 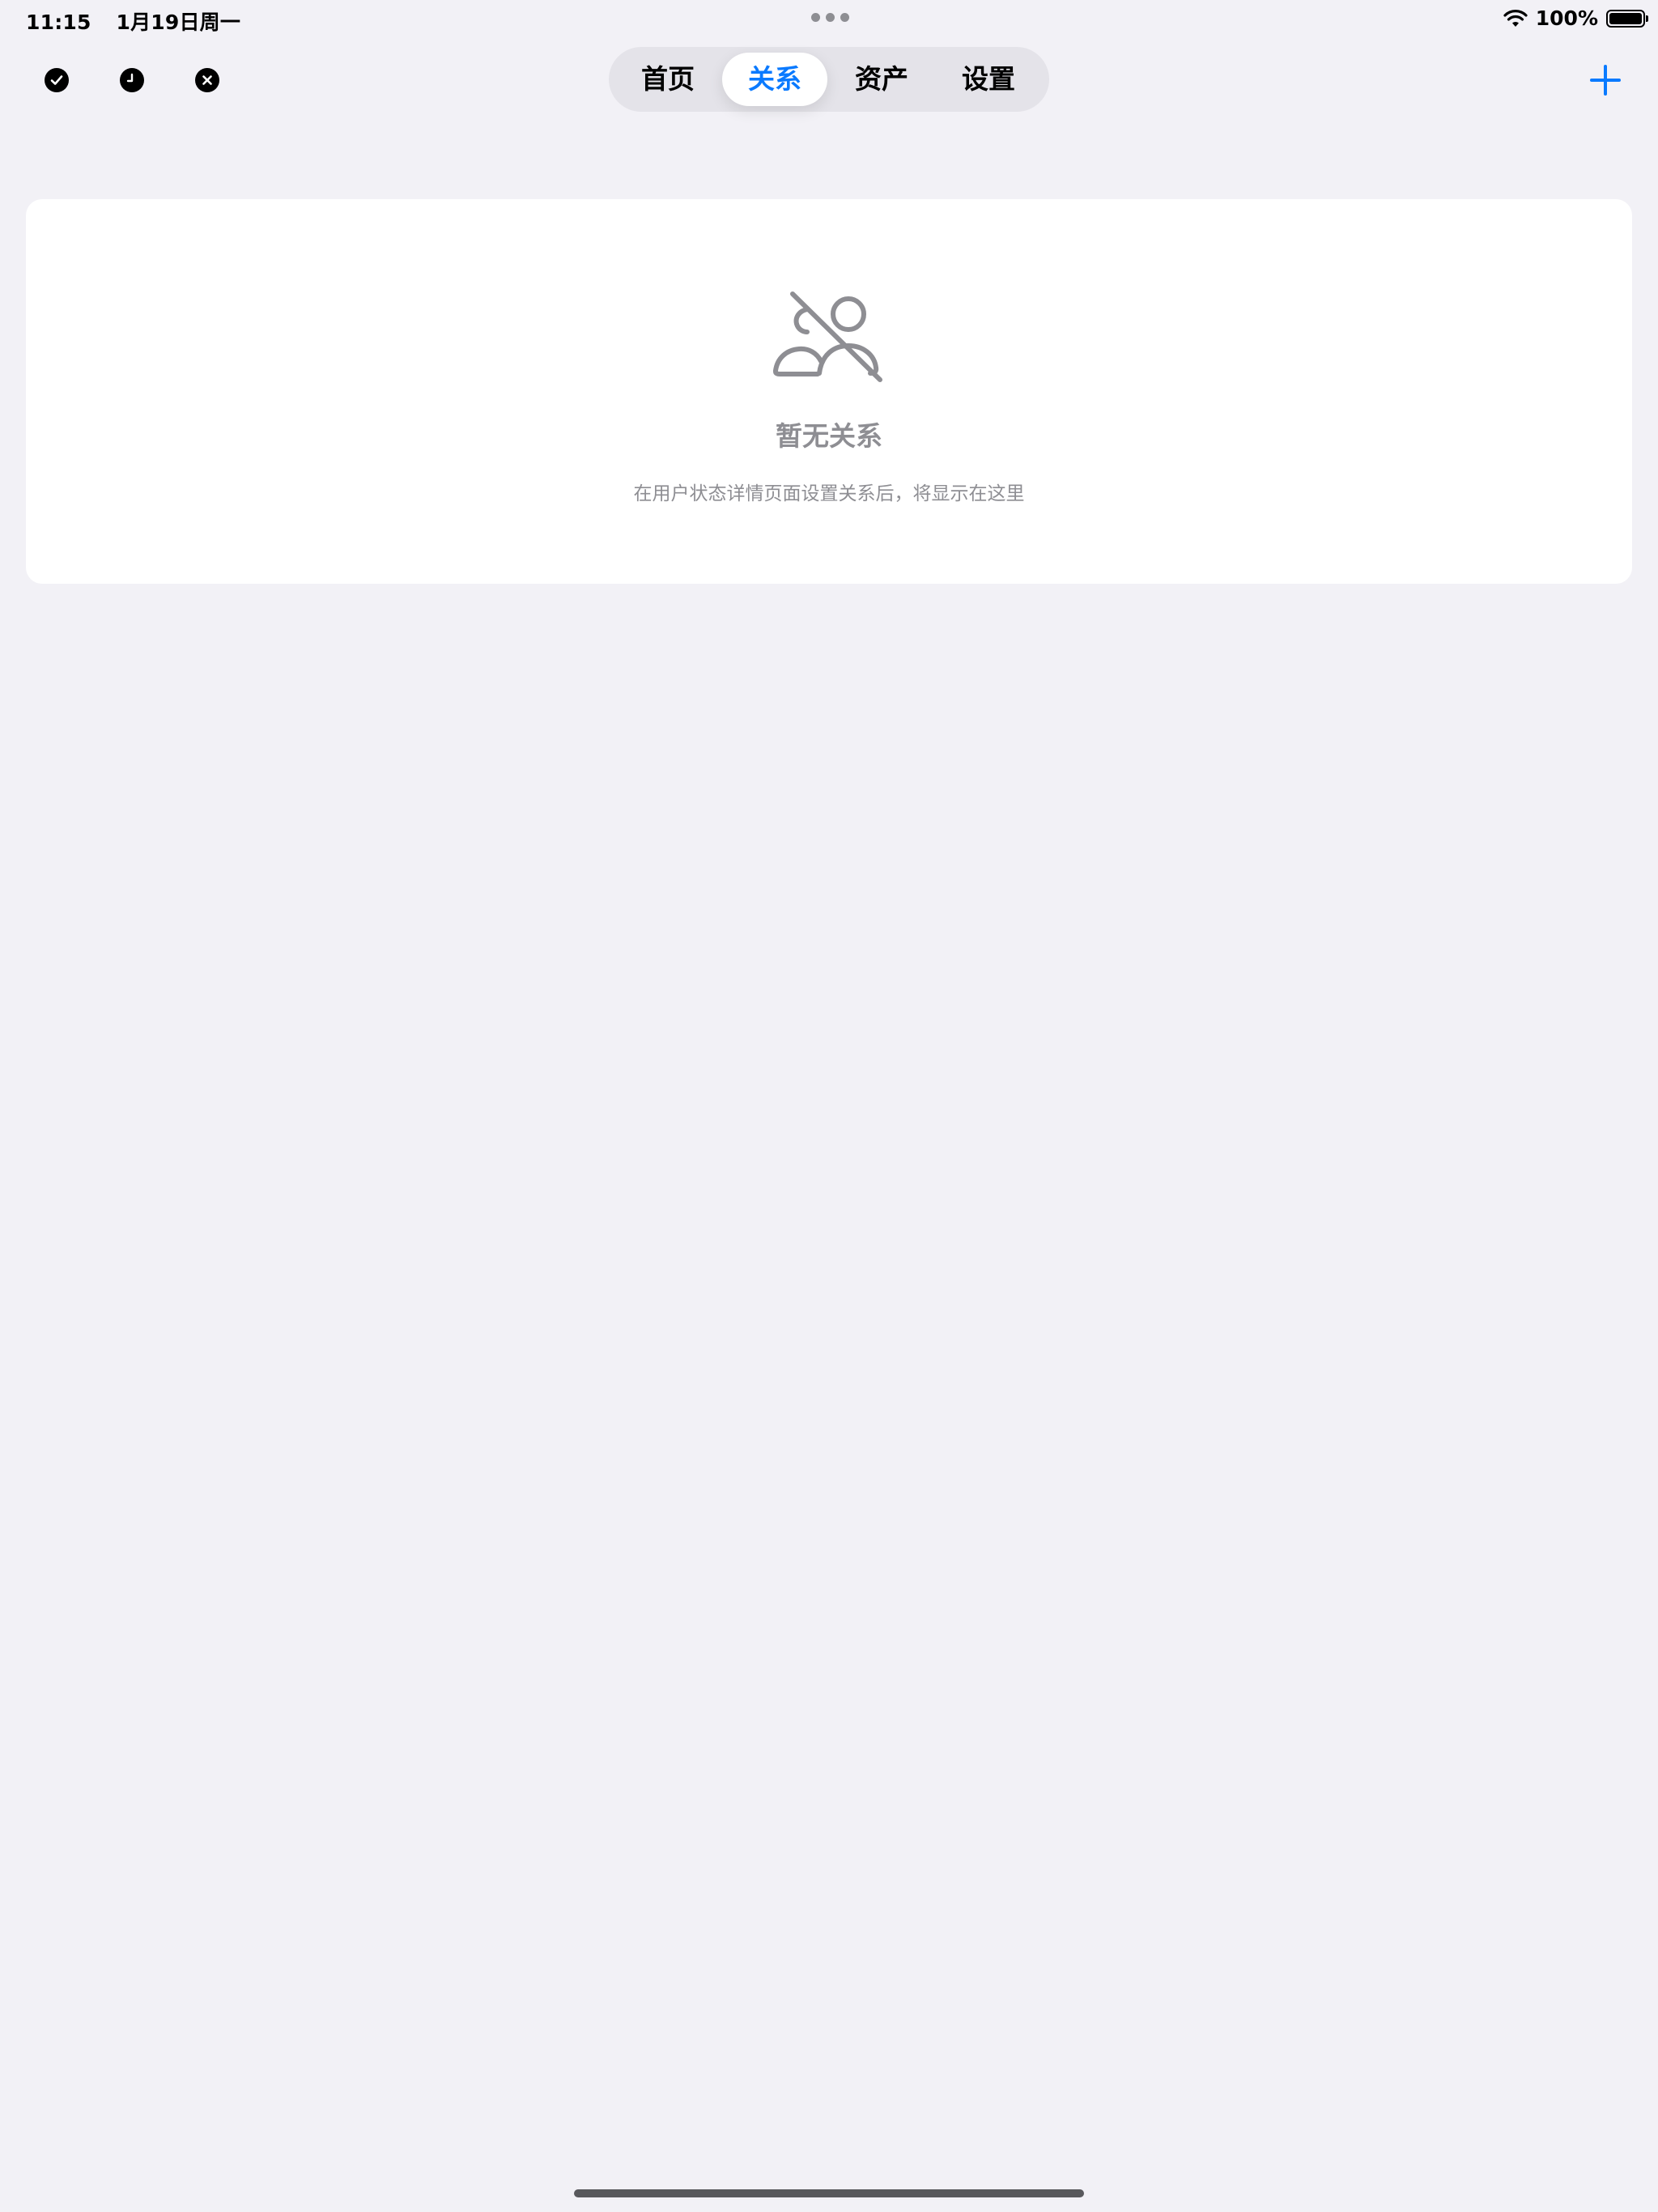 What do you see at coordinates (1566, 18) in the screenshot?
I see `battery-percent: 100%` at bounding box center [1566, 18].